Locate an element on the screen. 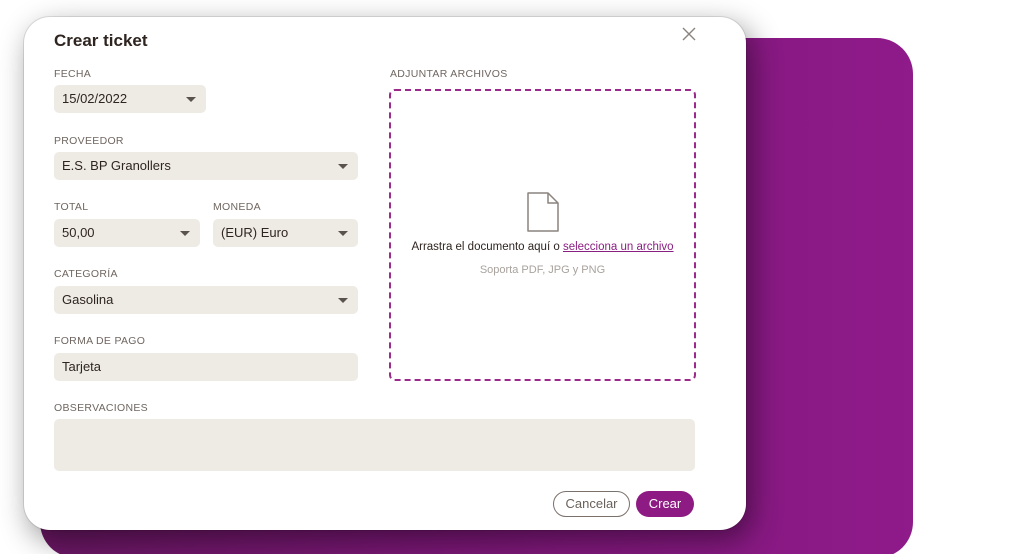 This screenshot has height=554, width=1024. dropzone-instruction: Arrastra el documento aquí o is located at coordinates (485, 247).